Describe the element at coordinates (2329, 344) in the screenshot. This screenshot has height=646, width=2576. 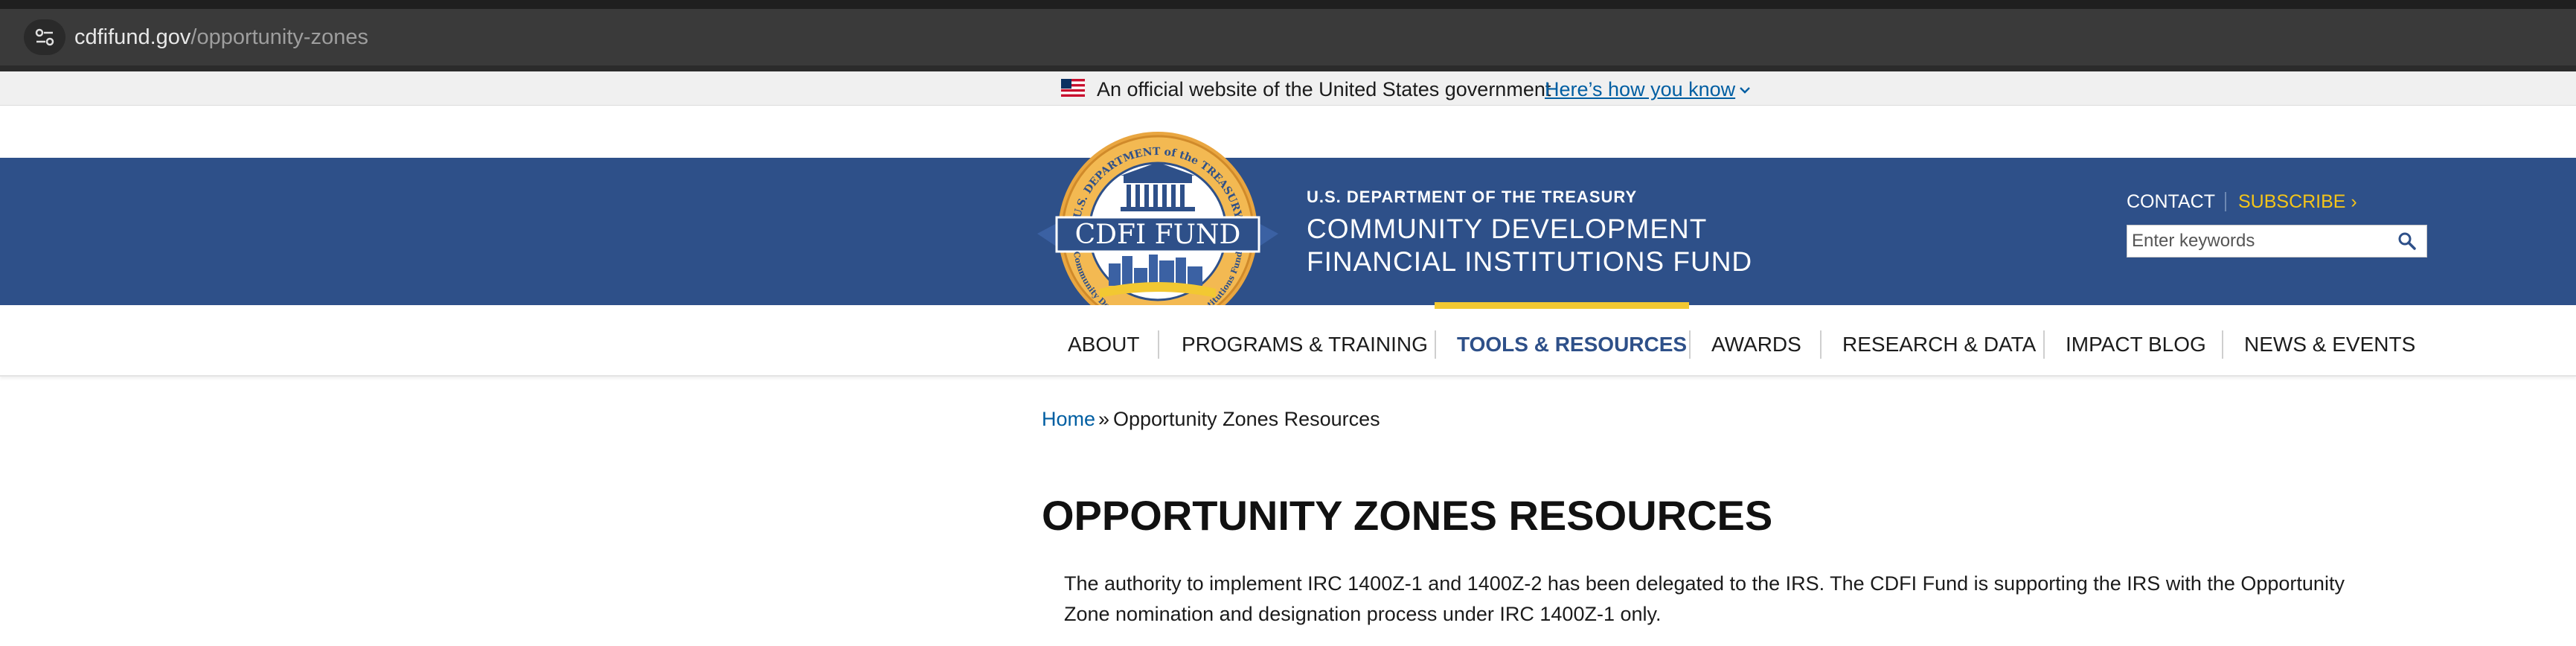
I see `nav-news-events: NEWS & EVENTS` at that location.